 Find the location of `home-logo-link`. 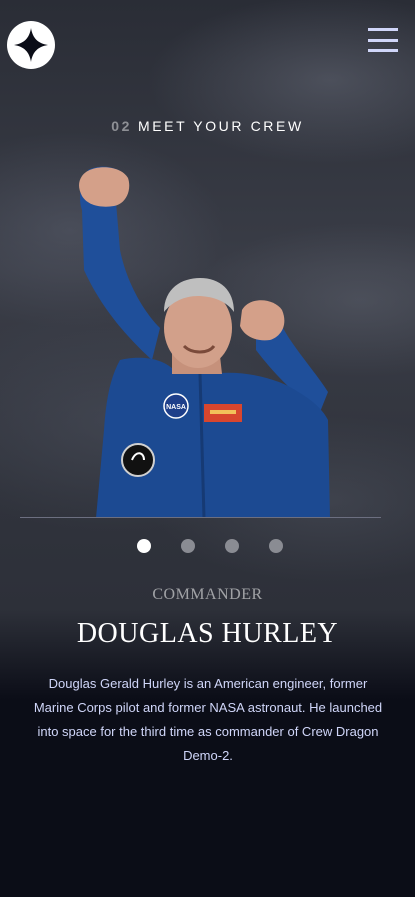

home-logo-link is located at coordinates (31, 45).